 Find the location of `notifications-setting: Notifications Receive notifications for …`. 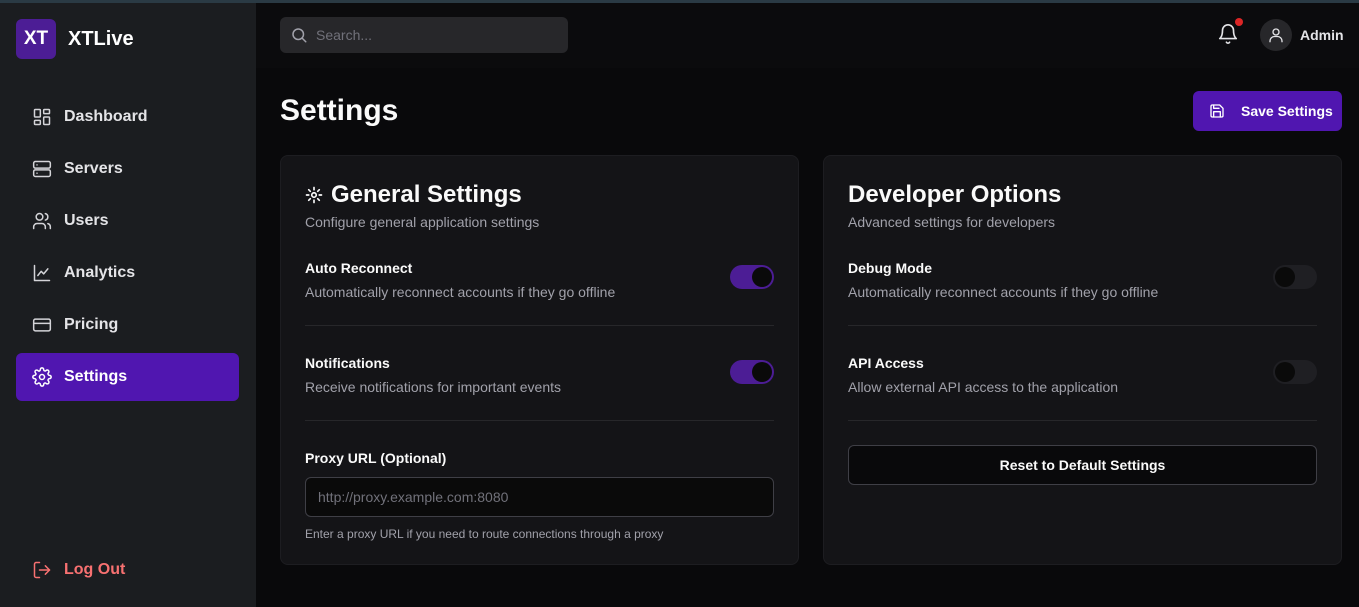

notifications-setting: Notifications Receive notifications for … is located at coordinates (539, 375).